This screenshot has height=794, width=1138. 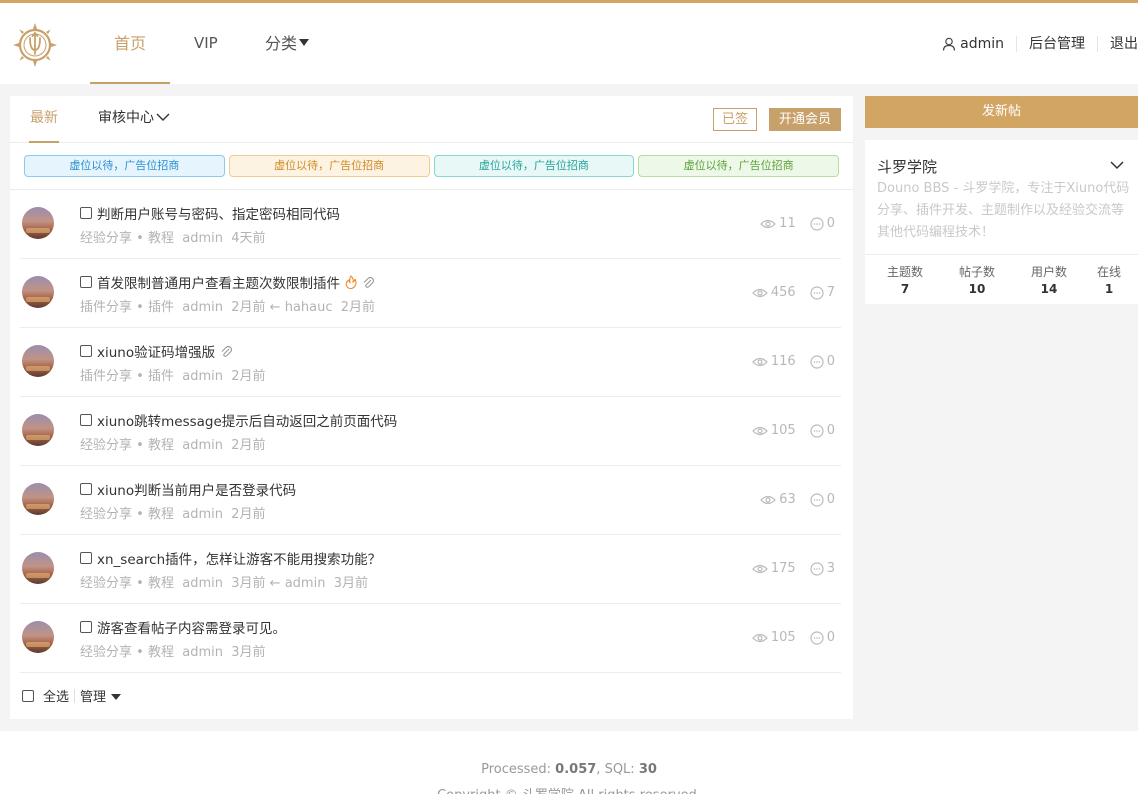 I want to click on stat-label: 用户数, so click(x=1048, y=272).